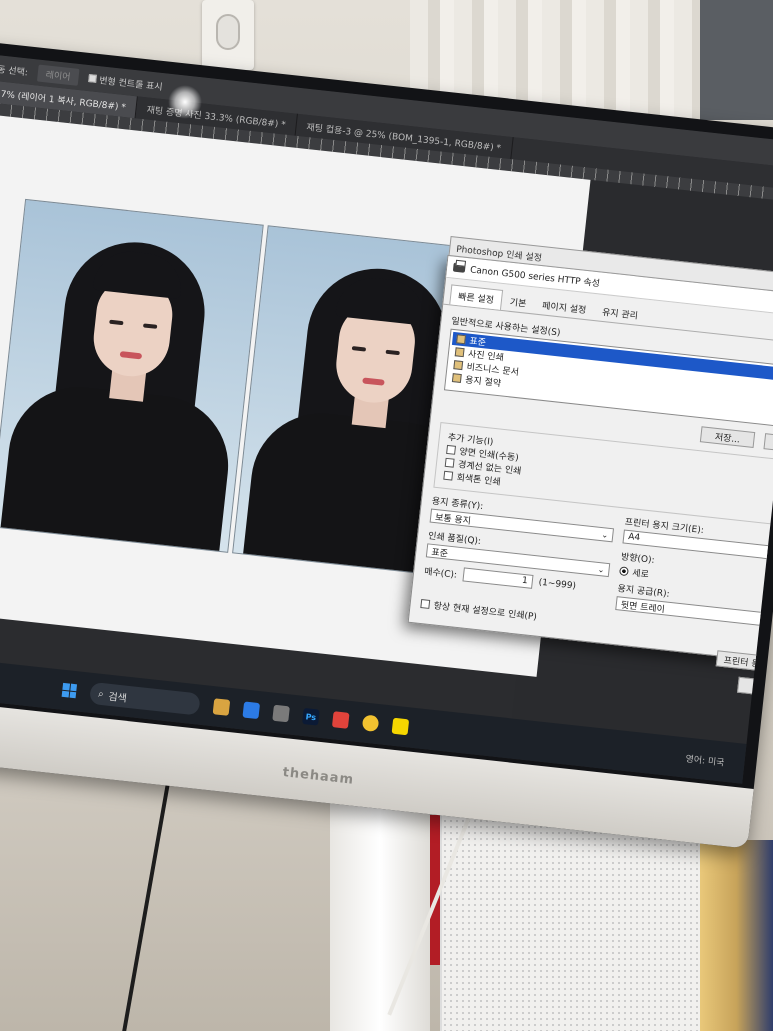 This screenshot has width=773, height=1031. I want to click on auto-select-label: 자동 선택:, so click(14, 70).